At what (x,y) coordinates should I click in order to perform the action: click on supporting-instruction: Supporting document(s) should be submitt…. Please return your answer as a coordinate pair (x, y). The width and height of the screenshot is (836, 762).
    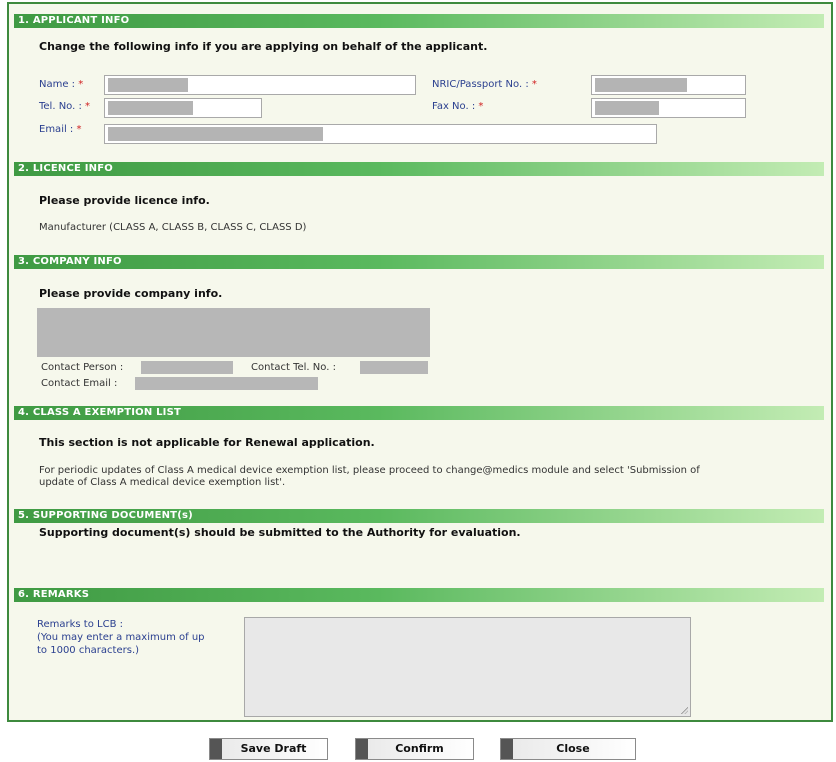
    Looking at the image, I should click on (280, 532).